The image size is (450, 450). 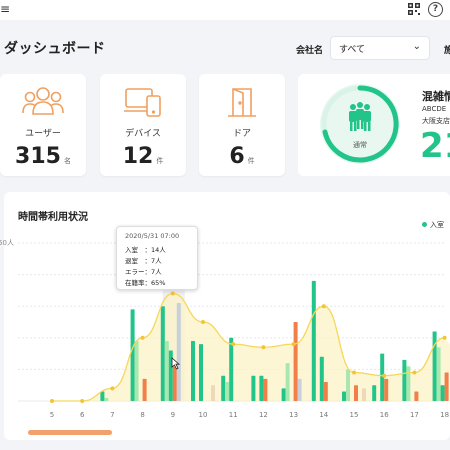 What do you see at coordinates (293, 415) in the screenshot?
I see `x-tick-label: 13` at bounding box center [293, 415].